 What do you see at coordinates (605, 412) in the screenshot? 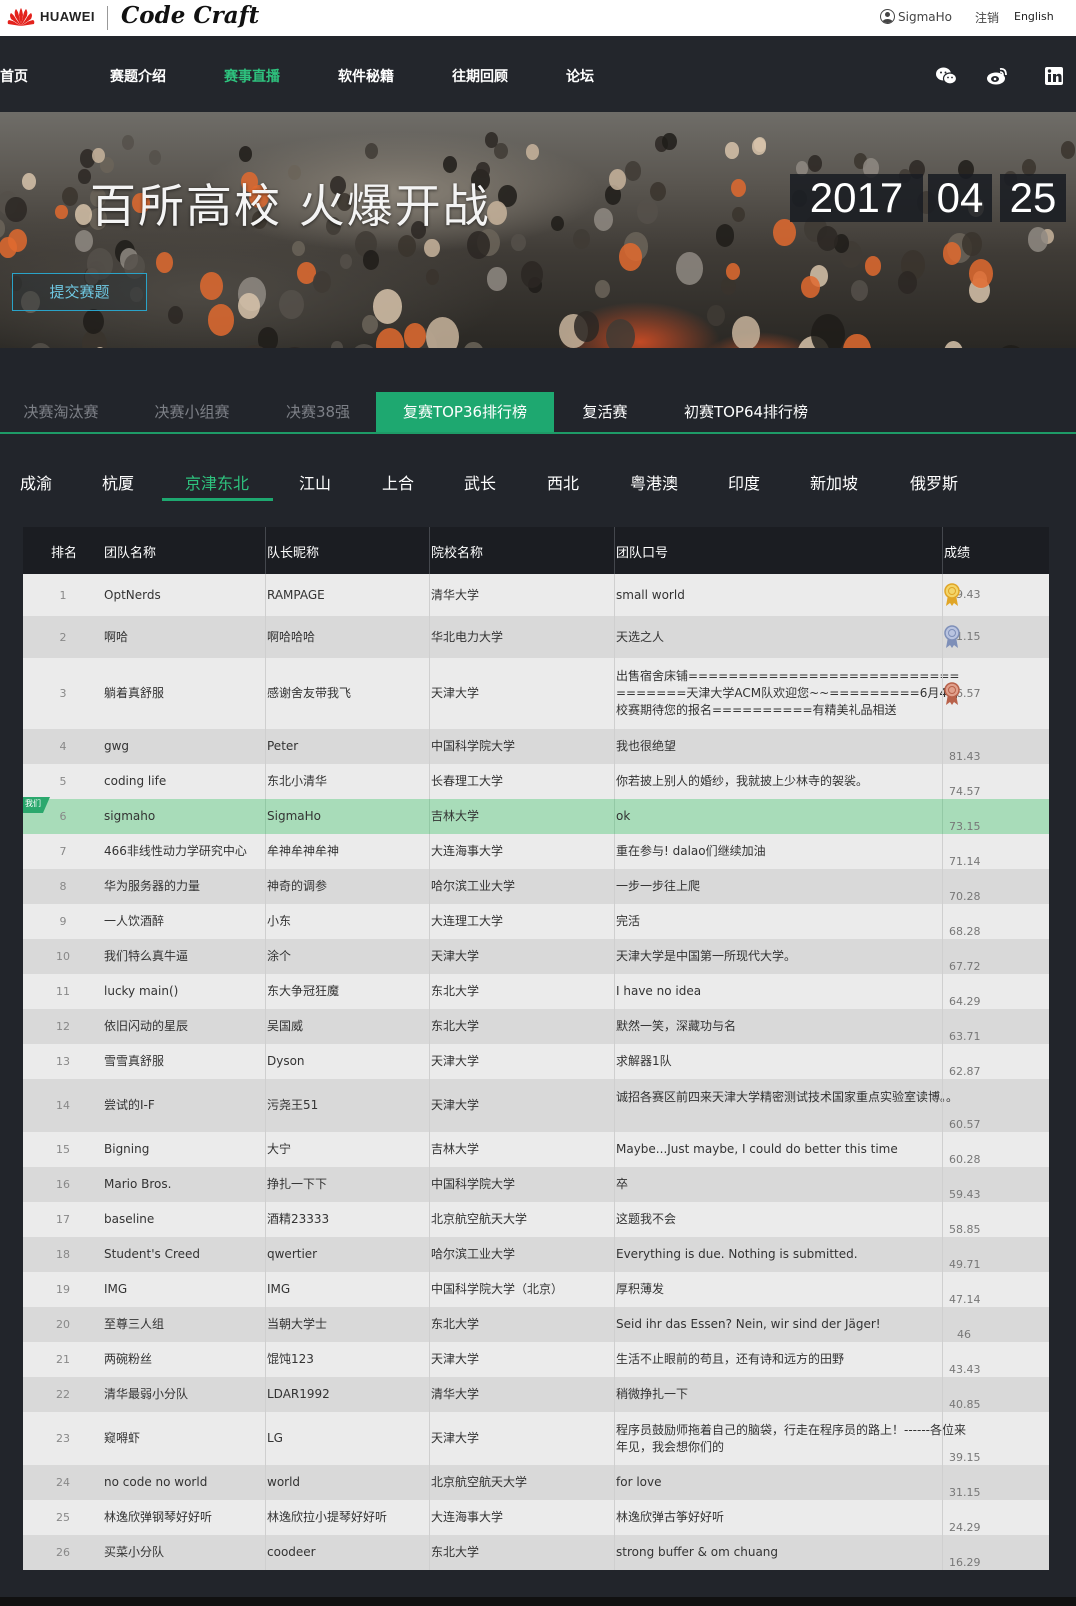
I see `tab-revival: 复活赛` at bounding box center [605, 412].